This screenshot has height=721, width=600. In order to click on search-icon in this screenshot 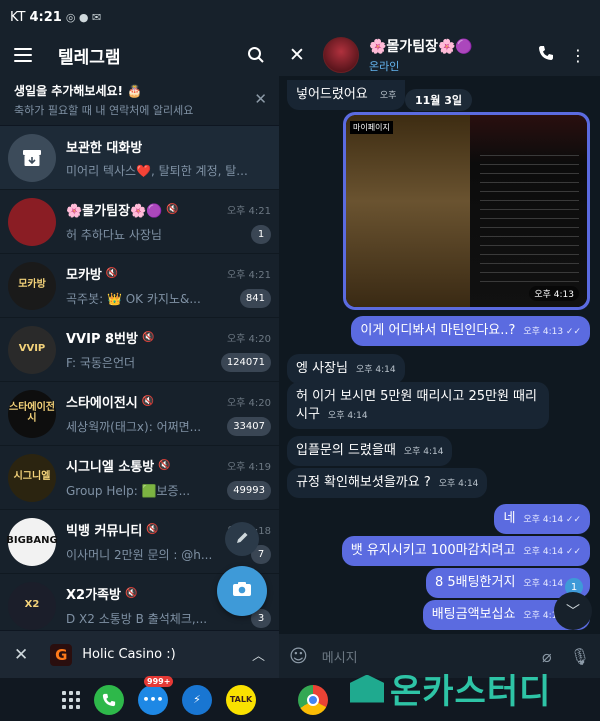, I will do `click(256, 55)`.